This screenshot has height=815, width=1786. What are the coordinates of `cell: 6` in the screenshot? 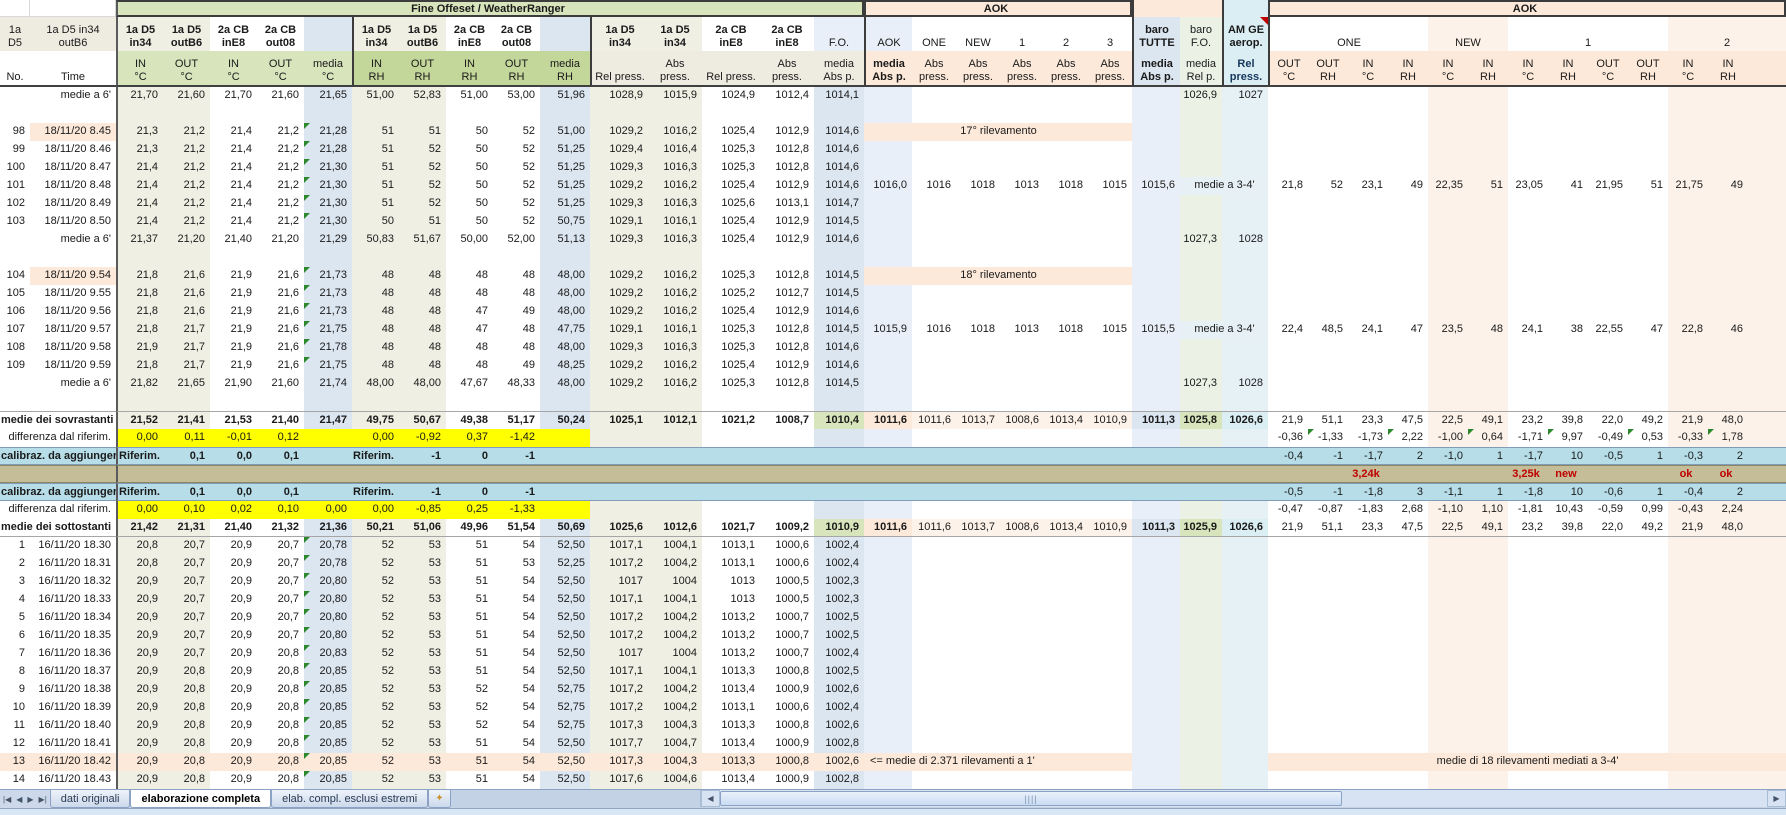 It's located at (15, 636).